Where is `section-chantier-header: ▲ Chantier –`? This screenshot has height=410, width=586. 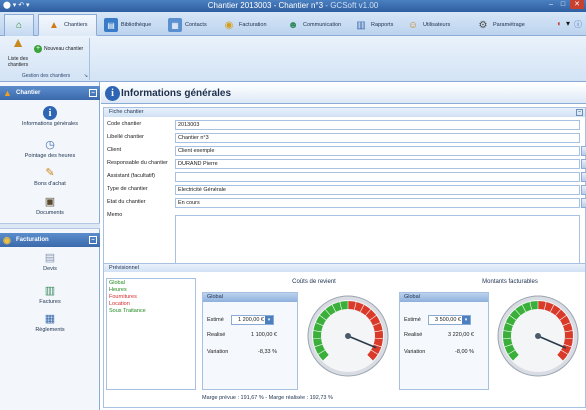 section-chantier-header: ▲ Chantier – is located at coordinates (50, 93).